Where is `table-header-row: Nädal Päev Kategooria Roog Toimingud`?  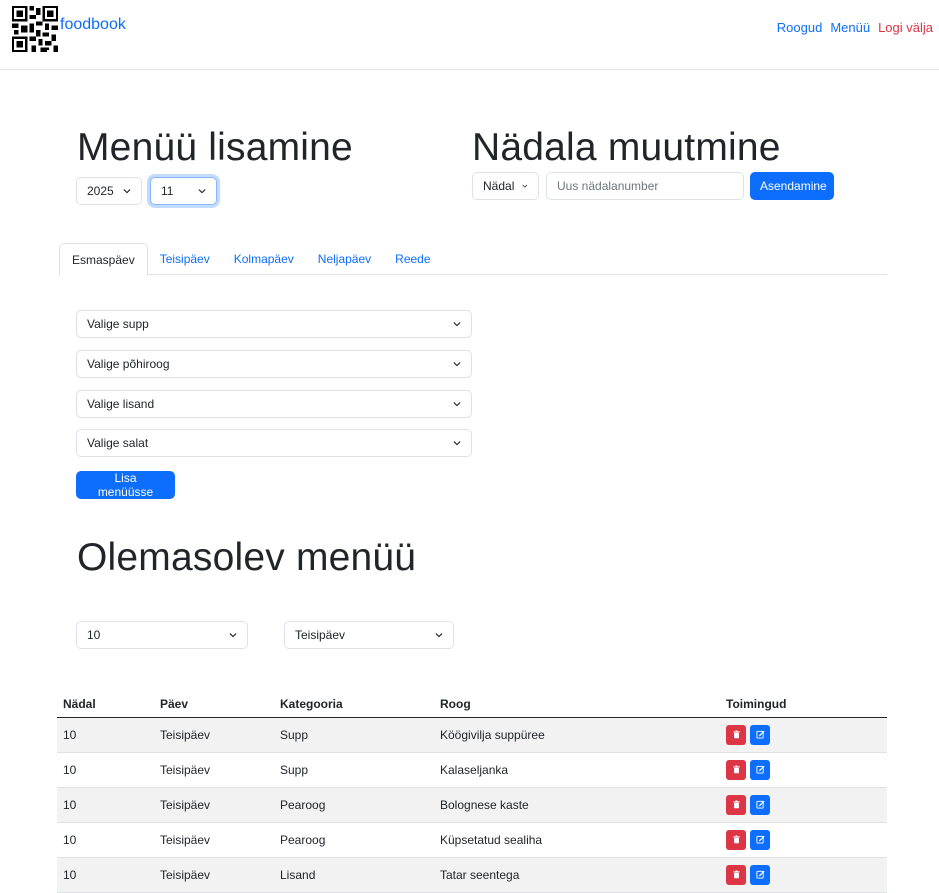 table-header-row: Nädal Päev Kategooria Roog Toimingud is located at coordinates (472, 705).